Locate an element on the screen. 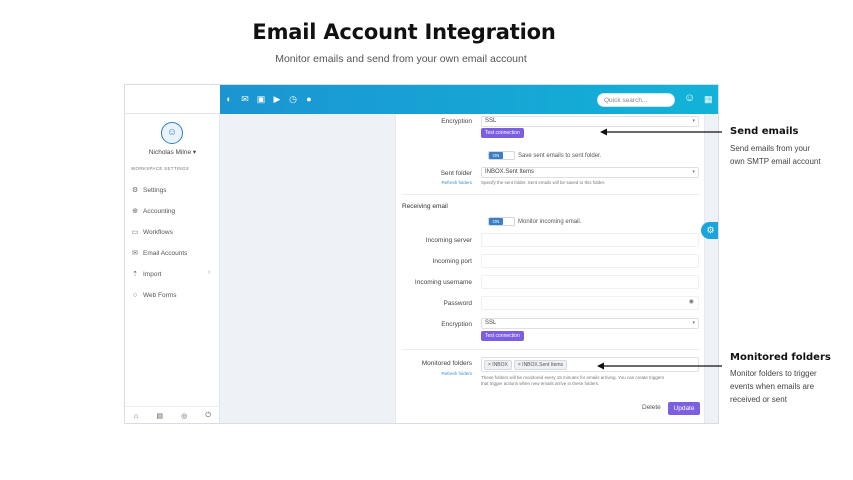  test-connection-incoming-button: Test connection is located at coordinates (502, 336).